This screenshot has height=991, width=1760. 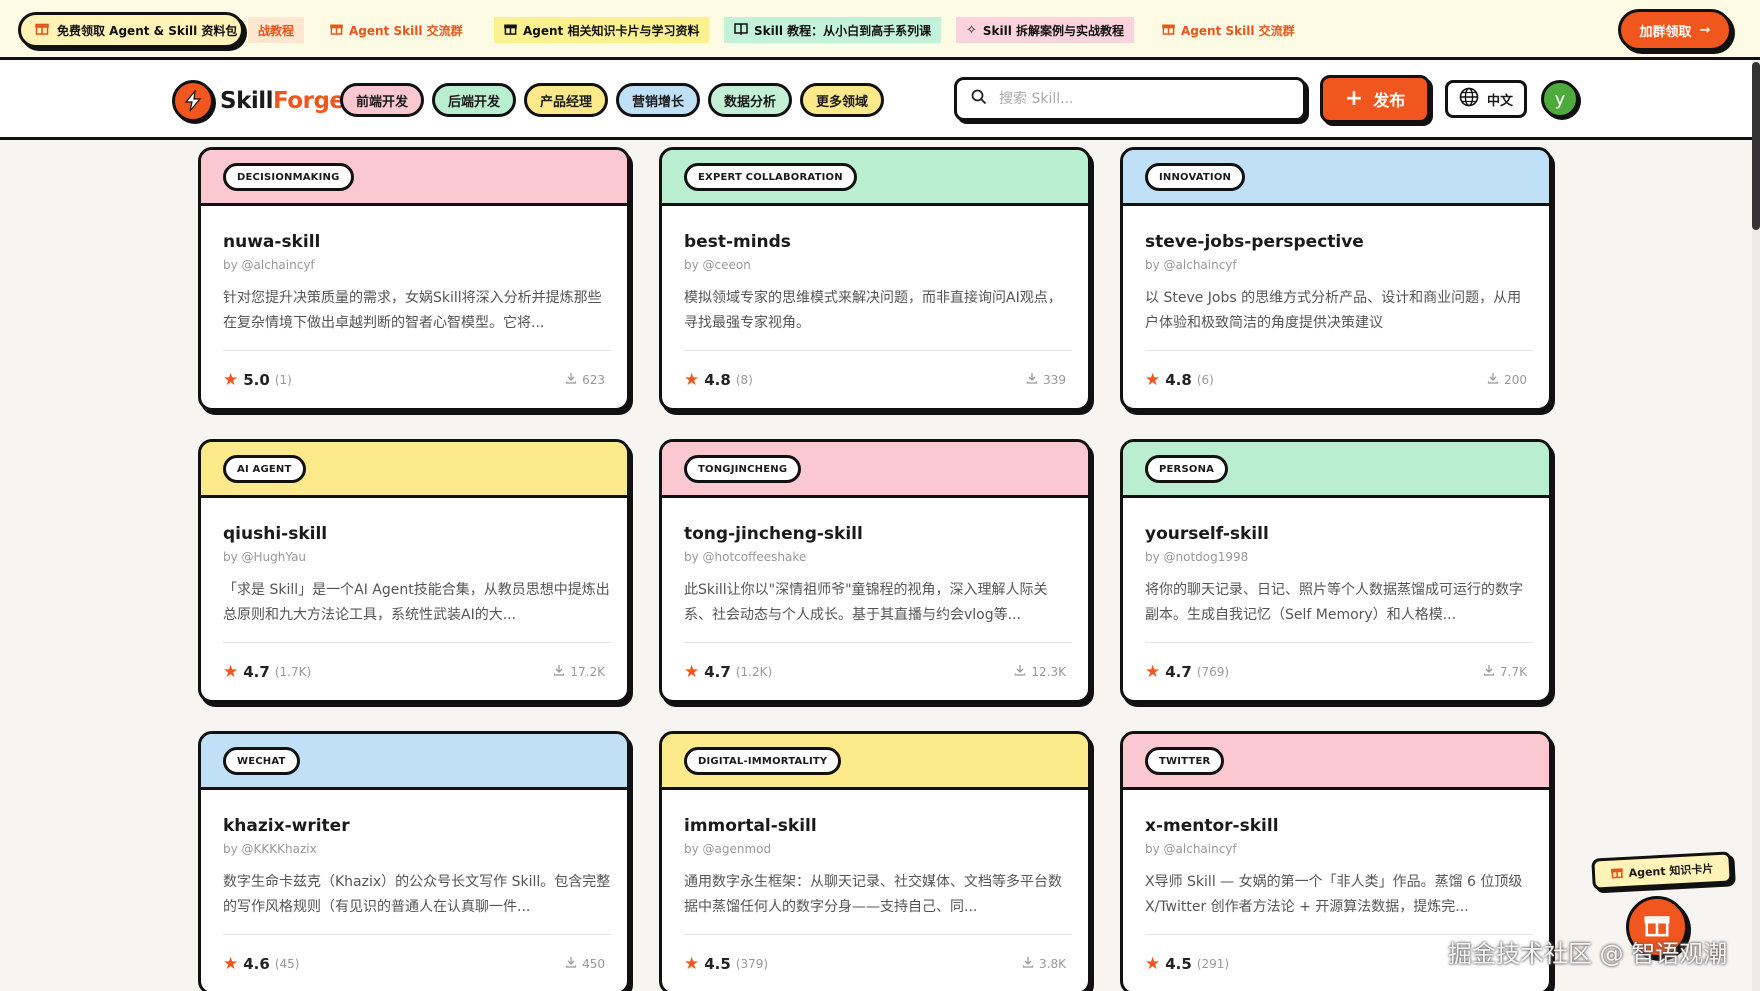 What do you see at coordinates (1662, 871) in the screenshot?
I see `knowledge-card-badge: Agent 知识卡片` at bounding box center [1662, 871].